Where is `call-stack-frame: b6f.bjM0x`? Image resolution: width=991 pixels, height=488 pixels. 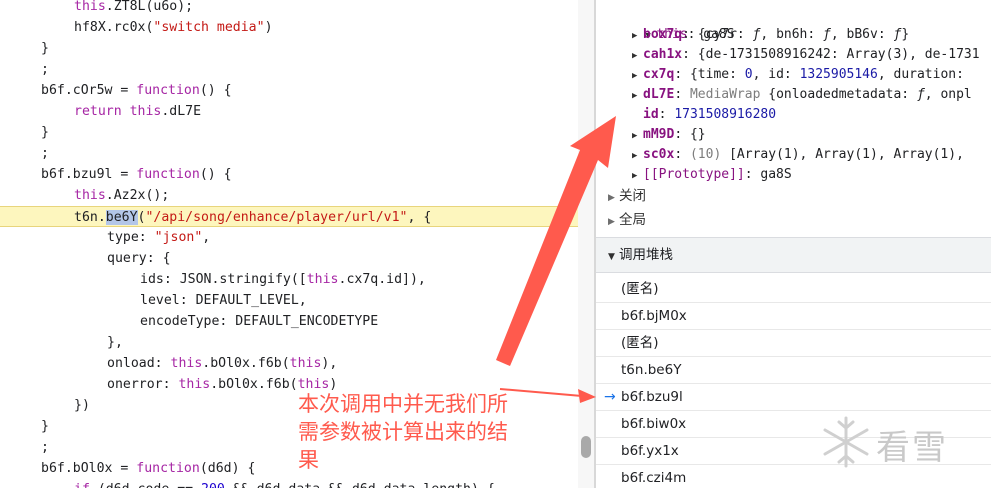 call-stack-frame: b6f.bjM0x is located at coordinates (793, 316).